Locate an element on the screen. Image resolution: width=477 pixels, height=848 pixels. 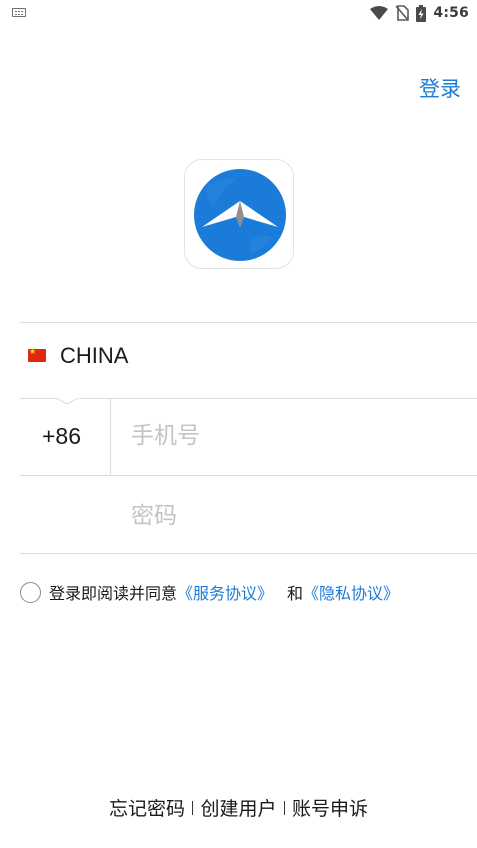
login-button: 登录 is located at coordinates (440, 88).